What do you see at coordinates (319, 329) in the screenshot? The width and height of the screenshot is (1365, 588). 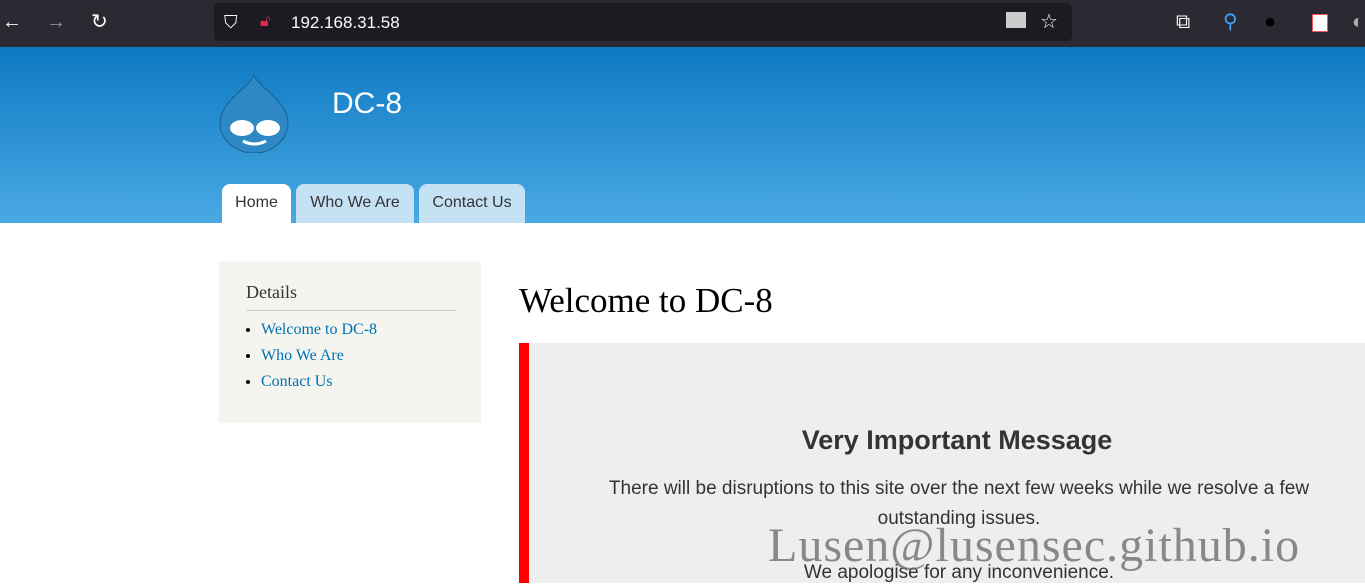 I see `sidebar-link-welcome: Welcome to DC-8` at bounding box center [319, 329].